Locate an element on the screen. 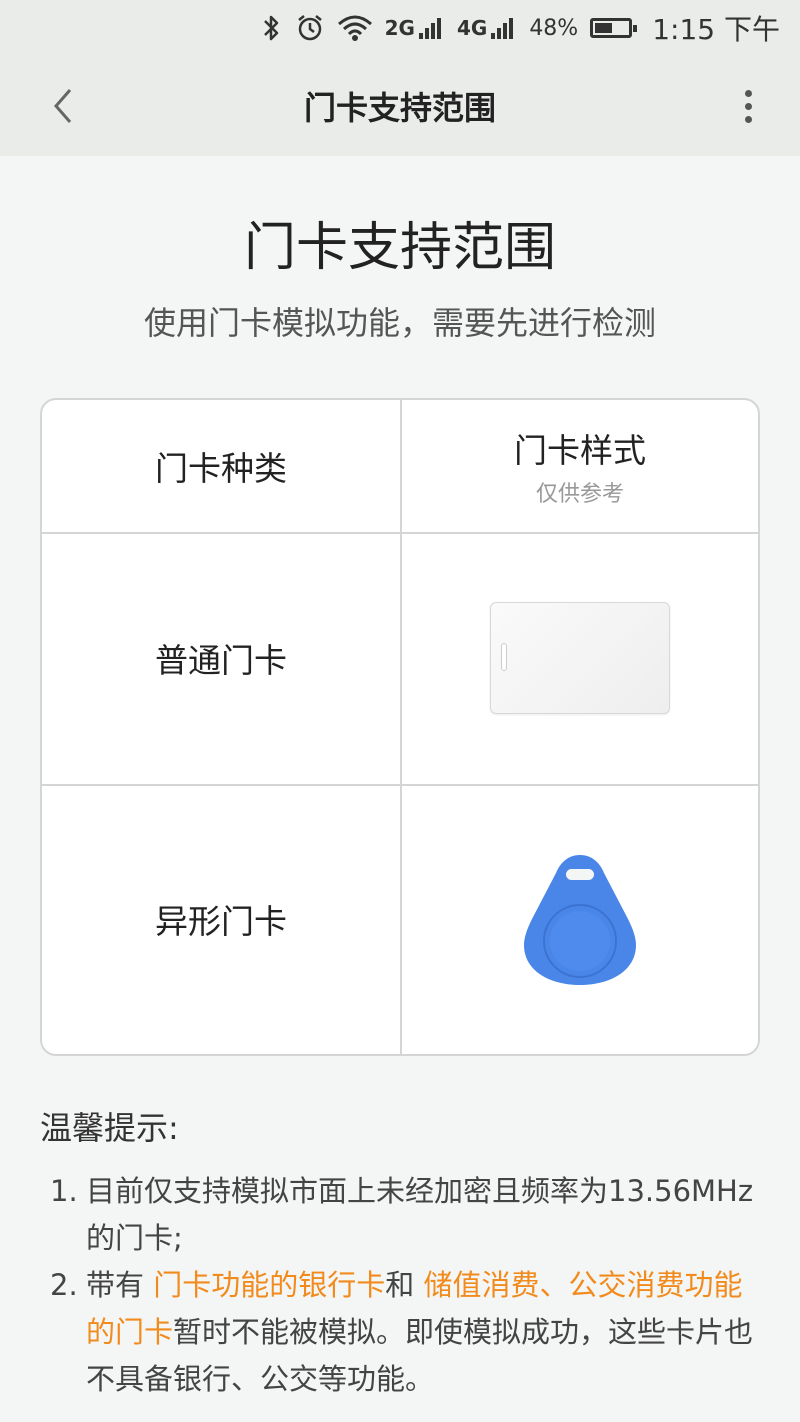 This screenshot has width=800, height=1422. tip-text-part: 暂时不能被模拟。即使模拟成功，这些卡片也不具备银行、公交等功能。 is located at coordinates (420, 1355).